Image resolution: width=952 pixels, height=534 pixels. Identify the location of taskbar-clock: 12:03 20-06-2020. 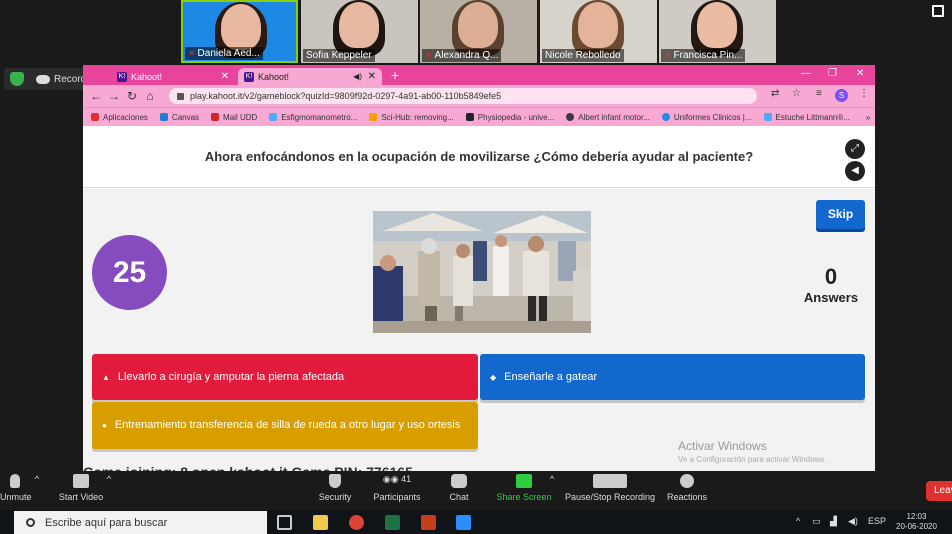
(916, 522).